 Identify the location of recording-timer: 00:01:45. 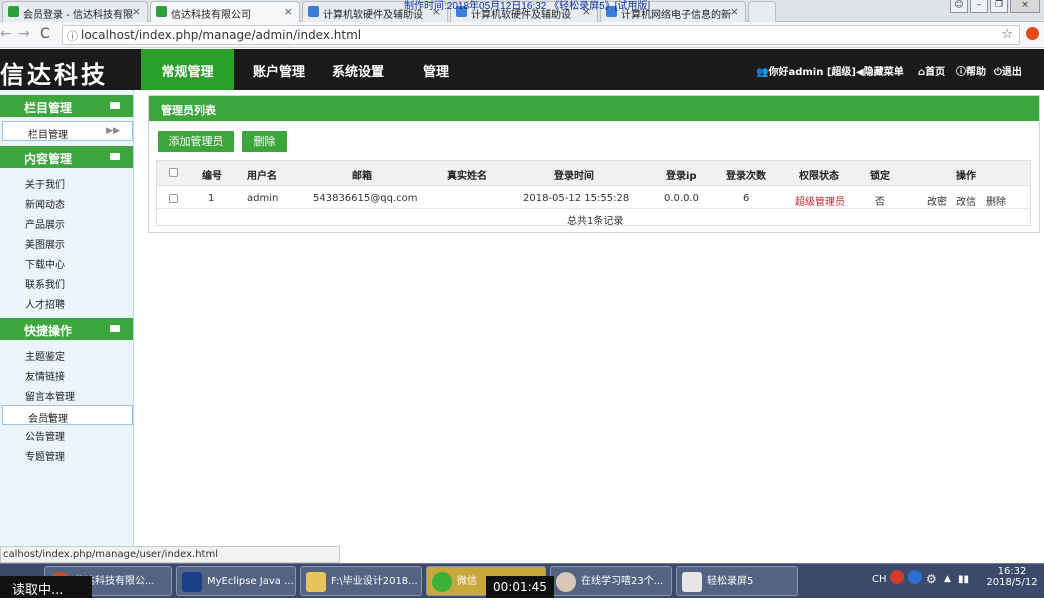
(520, 587).